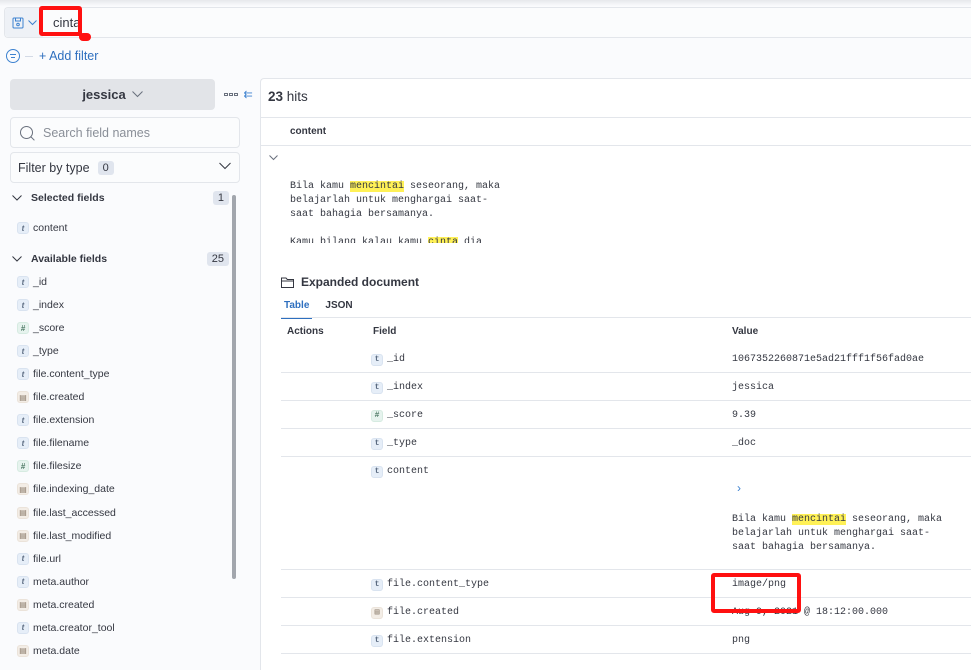  What do you see at coordinates (48, 305) in the screenshot?
I see `field-name: _index` at bounding box center [48, 305].